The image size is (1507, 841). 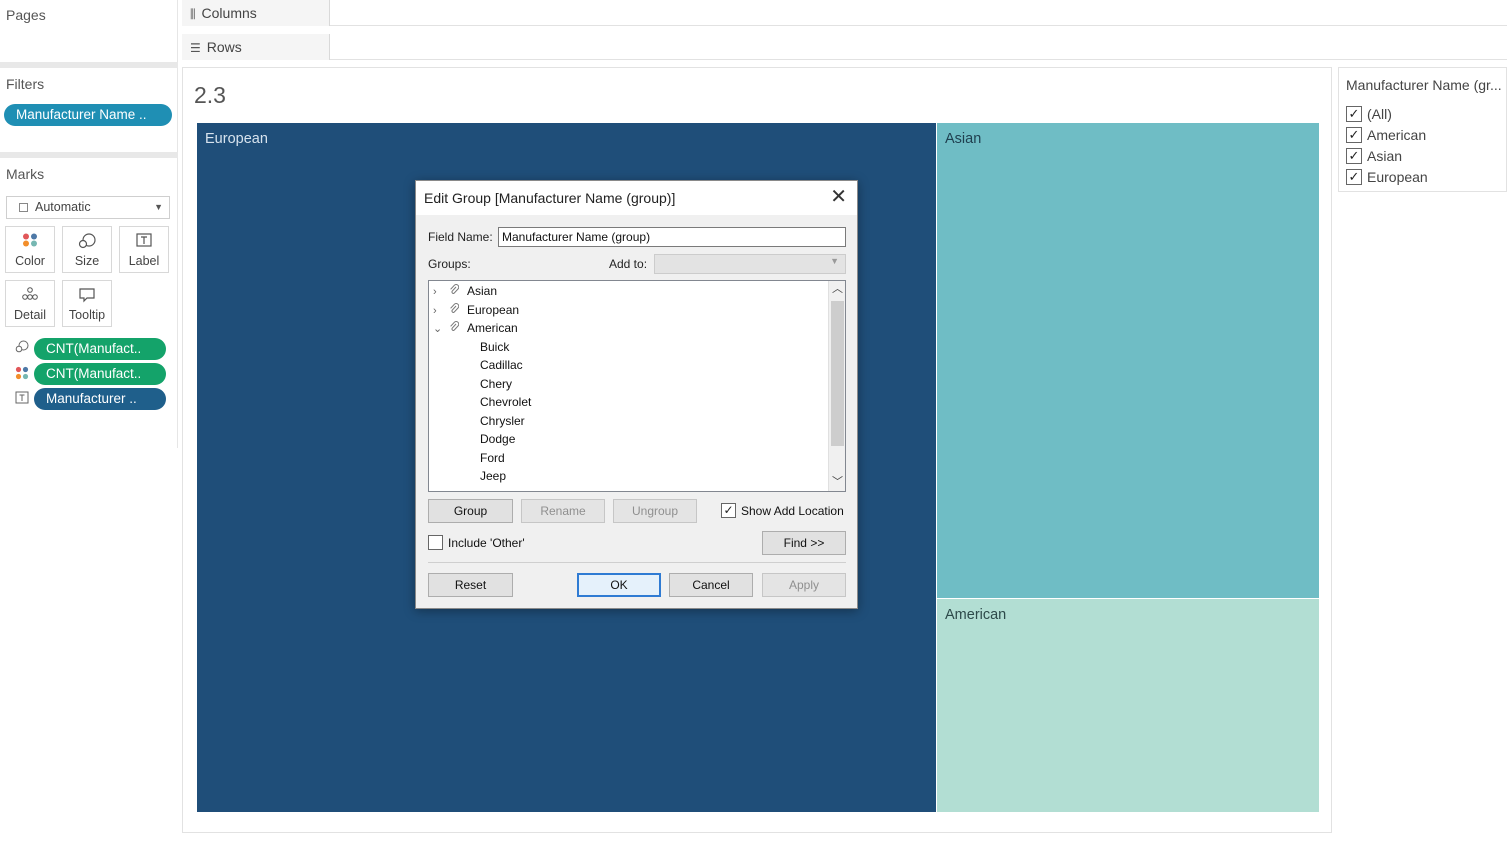 I want to click on tree-group-row: ⌄ American, so click(x=475, y=328).